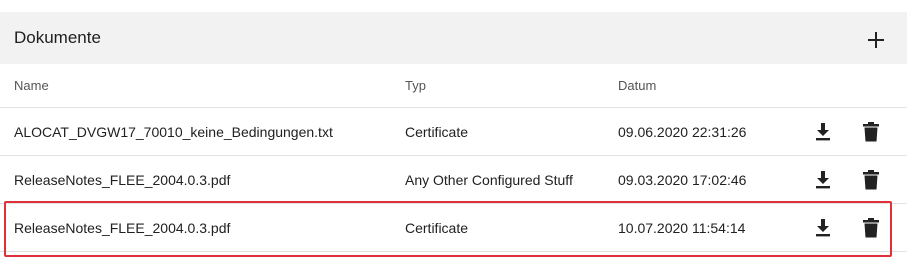  I want to click on column-header-type: Typ, so click(415, 85).